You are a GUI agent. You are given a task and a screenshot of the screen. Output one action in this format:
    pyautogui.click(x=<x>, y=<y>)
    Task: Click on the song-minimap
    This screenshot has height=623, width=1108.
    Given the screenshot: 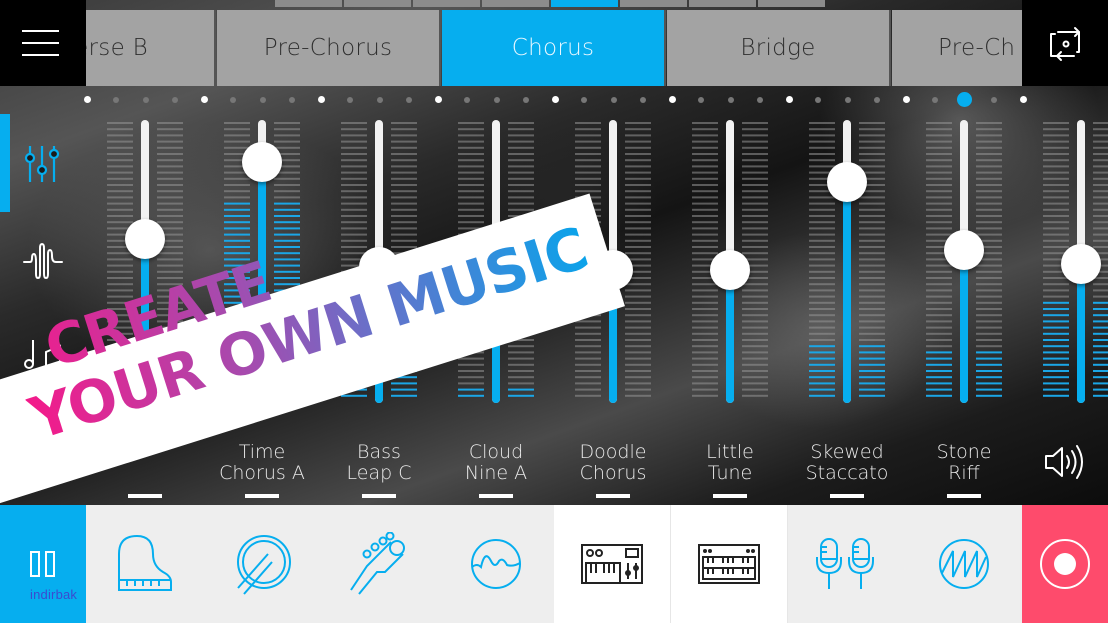 What is the action you would take?
    pyautogui.click(x=554, y=4)
    